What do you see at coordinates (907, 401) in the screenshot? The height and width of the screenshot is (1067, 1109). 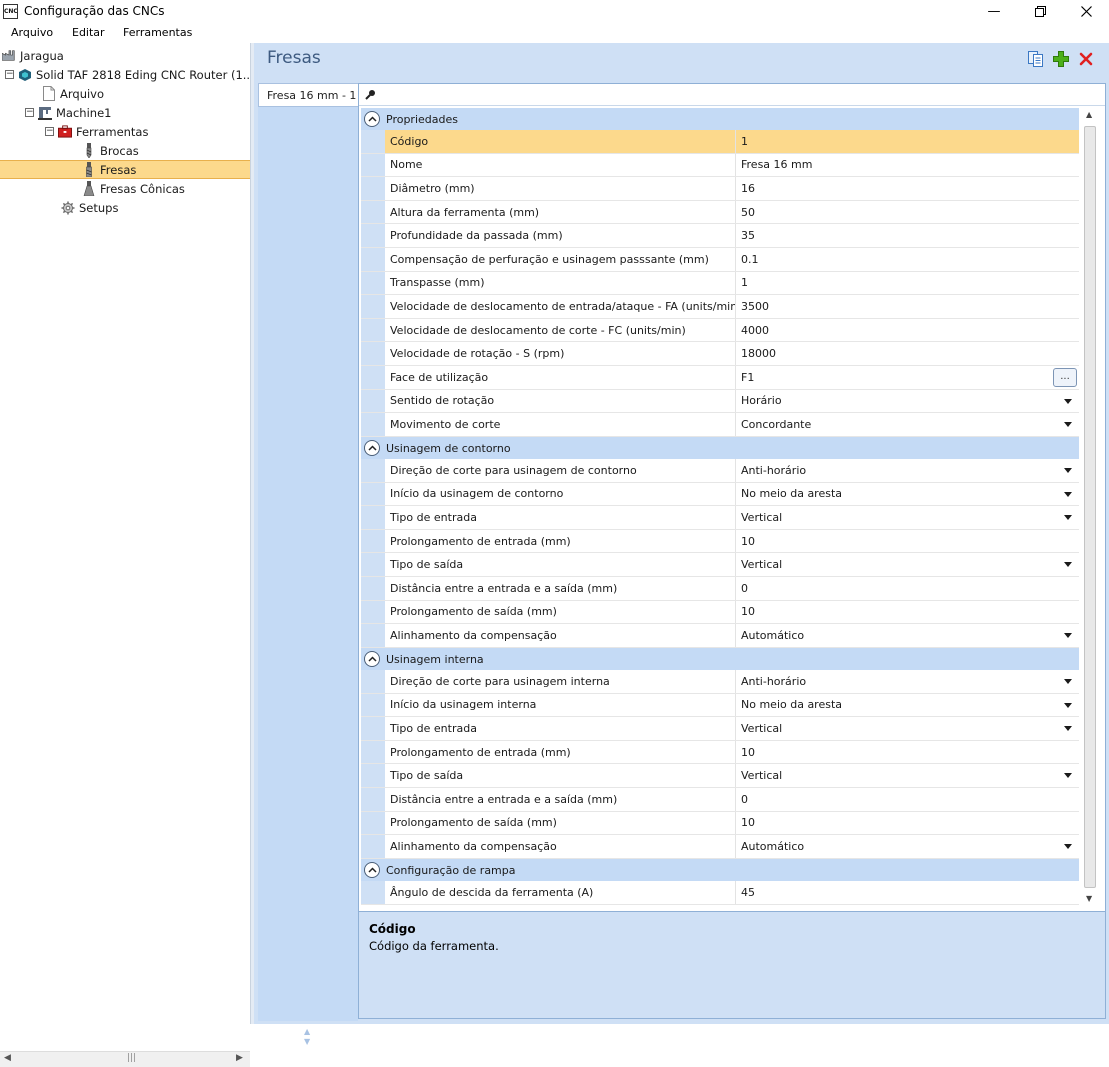 I see `property-value-select: Horário` at bounding box center [907, 401].